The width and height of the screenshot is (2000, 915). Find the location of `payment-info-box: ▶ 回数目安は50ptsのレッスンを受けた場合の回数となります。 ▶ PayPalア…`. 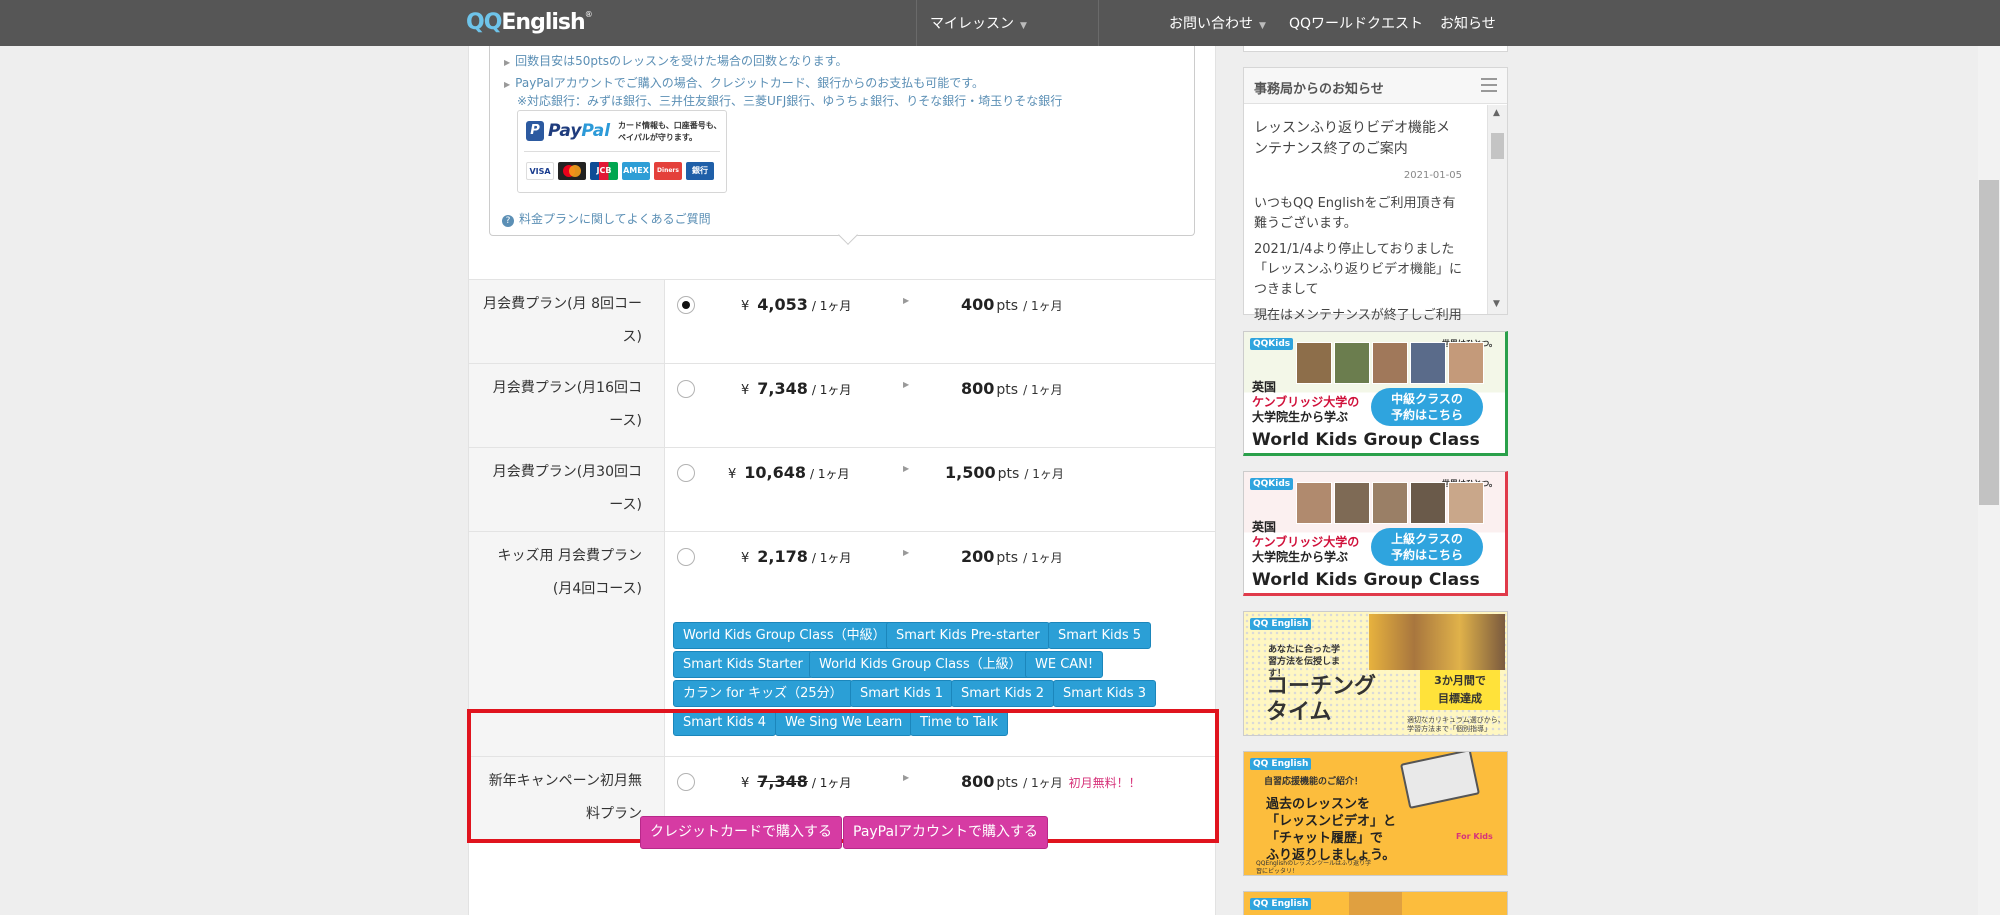

payment-info-box: ▶ 回数目安は50ptsのレッスンを受けた場合の回数となります。 ▶ PayPalア… is located at coordinates (842, 141).